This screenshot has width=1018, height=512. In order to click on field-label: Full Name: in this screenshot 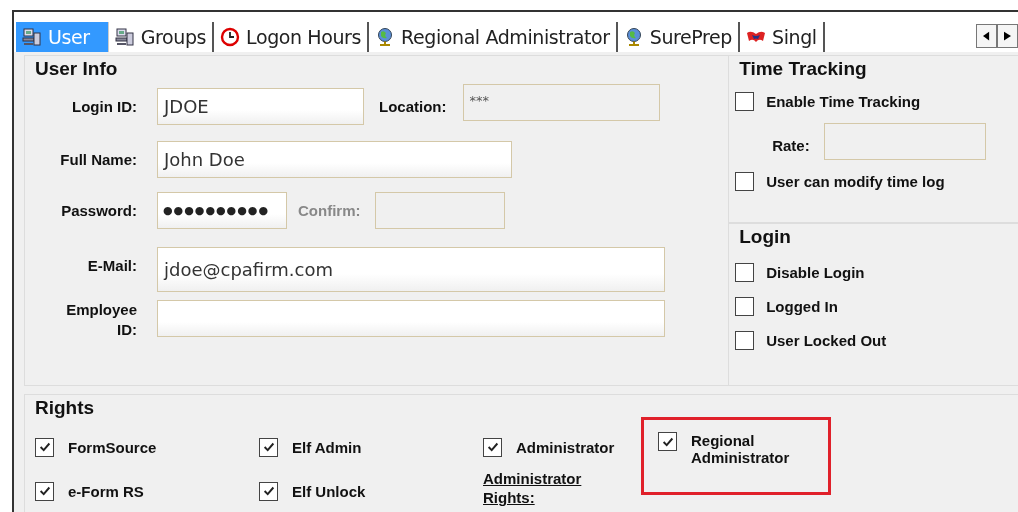, I will do `click(98, 159)`.